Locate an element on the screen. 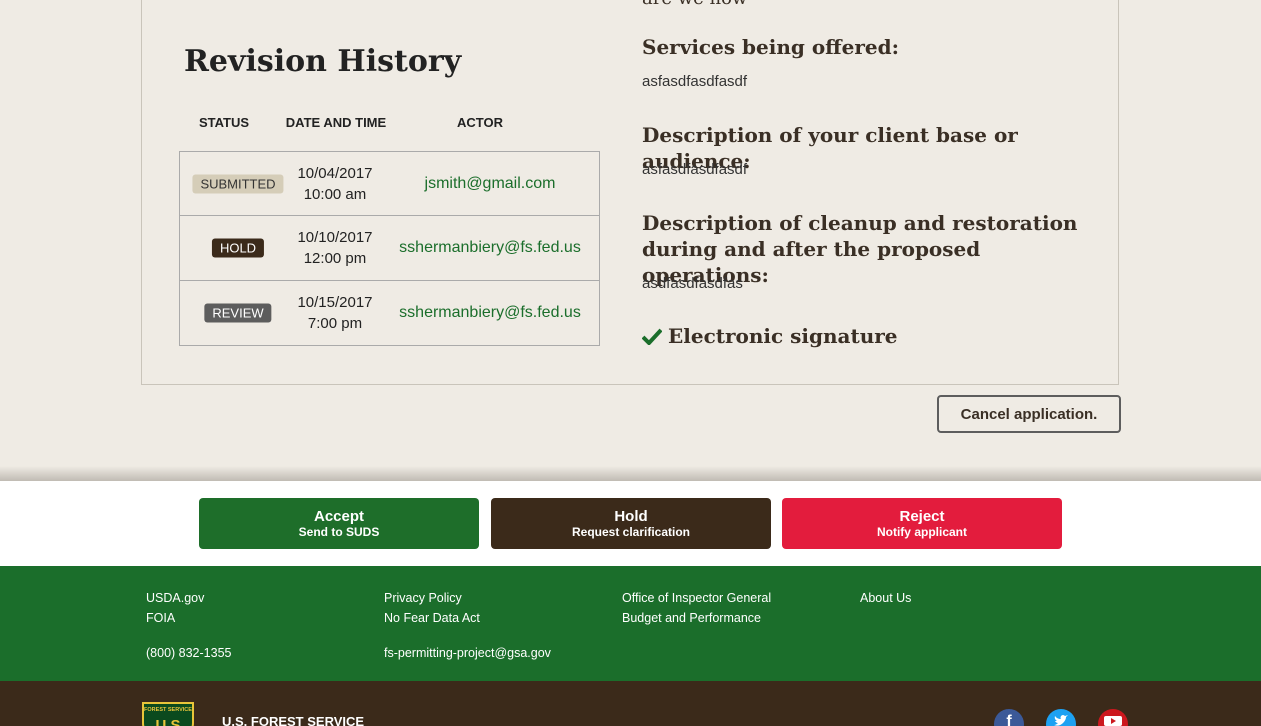 Image resolution: width=1261 pixels, height=726 pixels. date-time-cell: 10/04/2017 10:00 am is located at coordinates (335, 184).